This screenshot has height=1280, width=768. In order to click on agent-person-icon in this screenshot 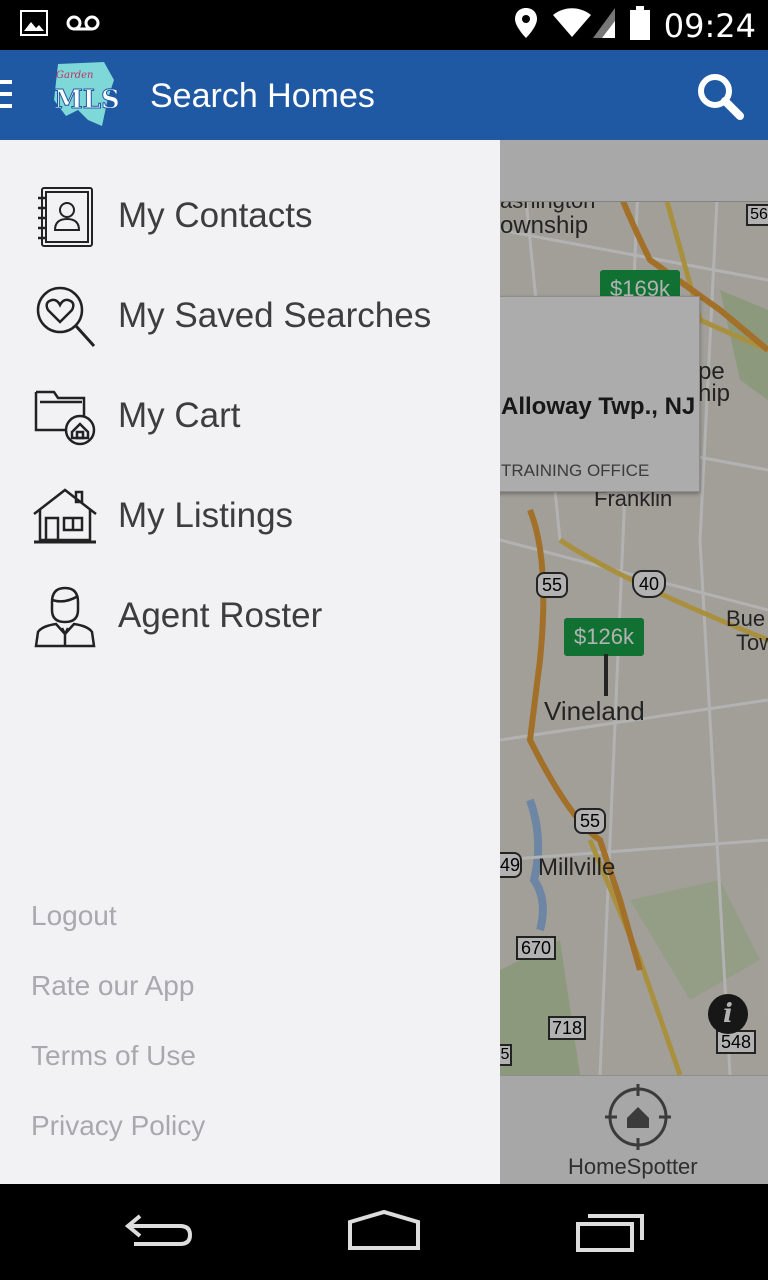, I will do `click(65, 617)`.